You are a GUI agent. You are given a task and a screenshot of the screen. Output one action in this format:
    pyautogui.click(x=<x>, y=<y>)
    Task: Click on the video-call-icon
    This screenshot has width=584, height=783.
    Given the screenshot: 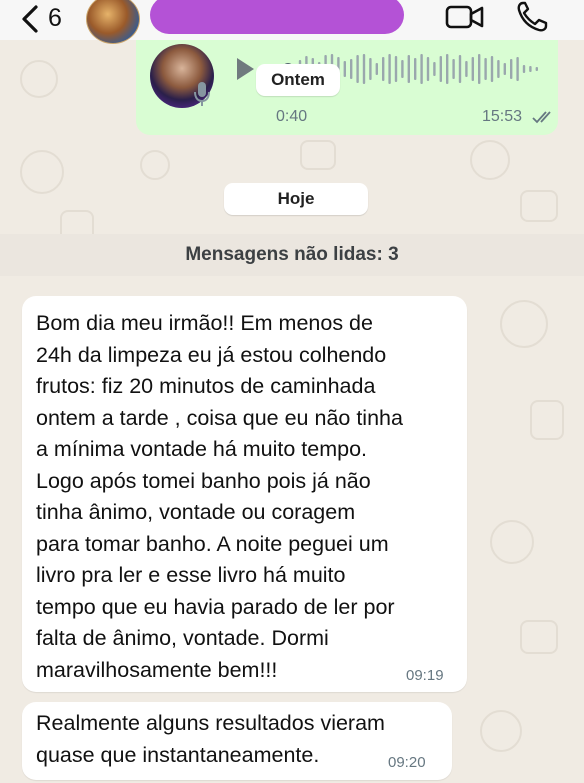 What is the action you would take?
    pyautogui.click(x=465, y=17)
    